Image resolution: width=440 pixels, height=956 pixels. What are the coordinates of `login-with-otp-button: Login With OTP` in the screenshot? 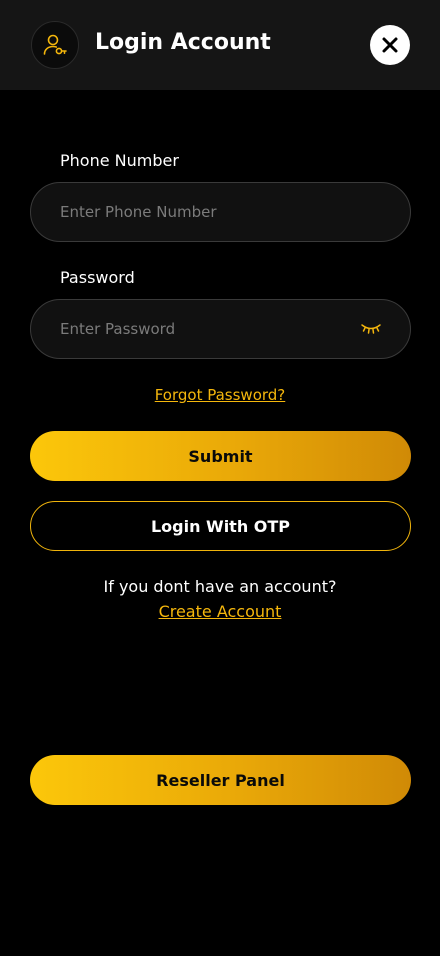 It's located at (220, 526).